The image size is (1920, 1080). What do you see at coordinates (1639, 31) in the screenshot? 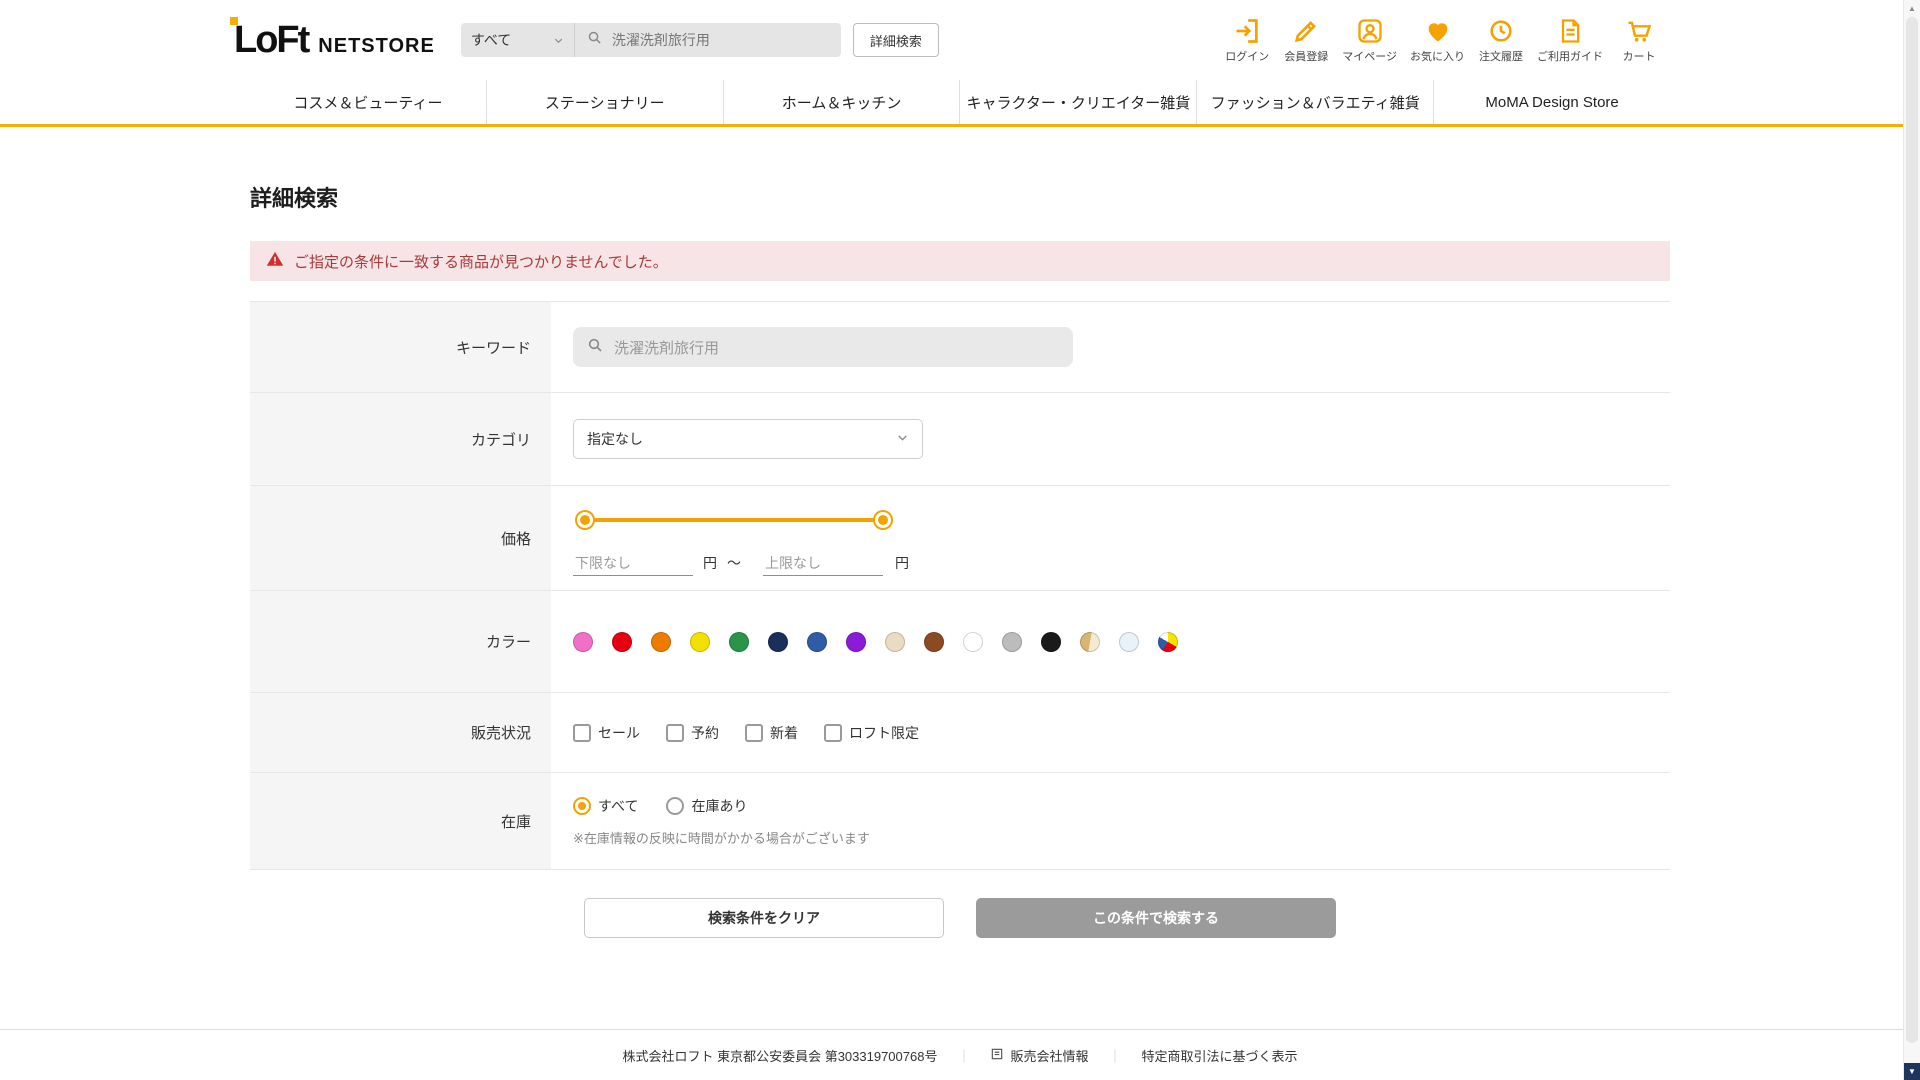
I see `cart-icon` at bounding box center [1639, 31].